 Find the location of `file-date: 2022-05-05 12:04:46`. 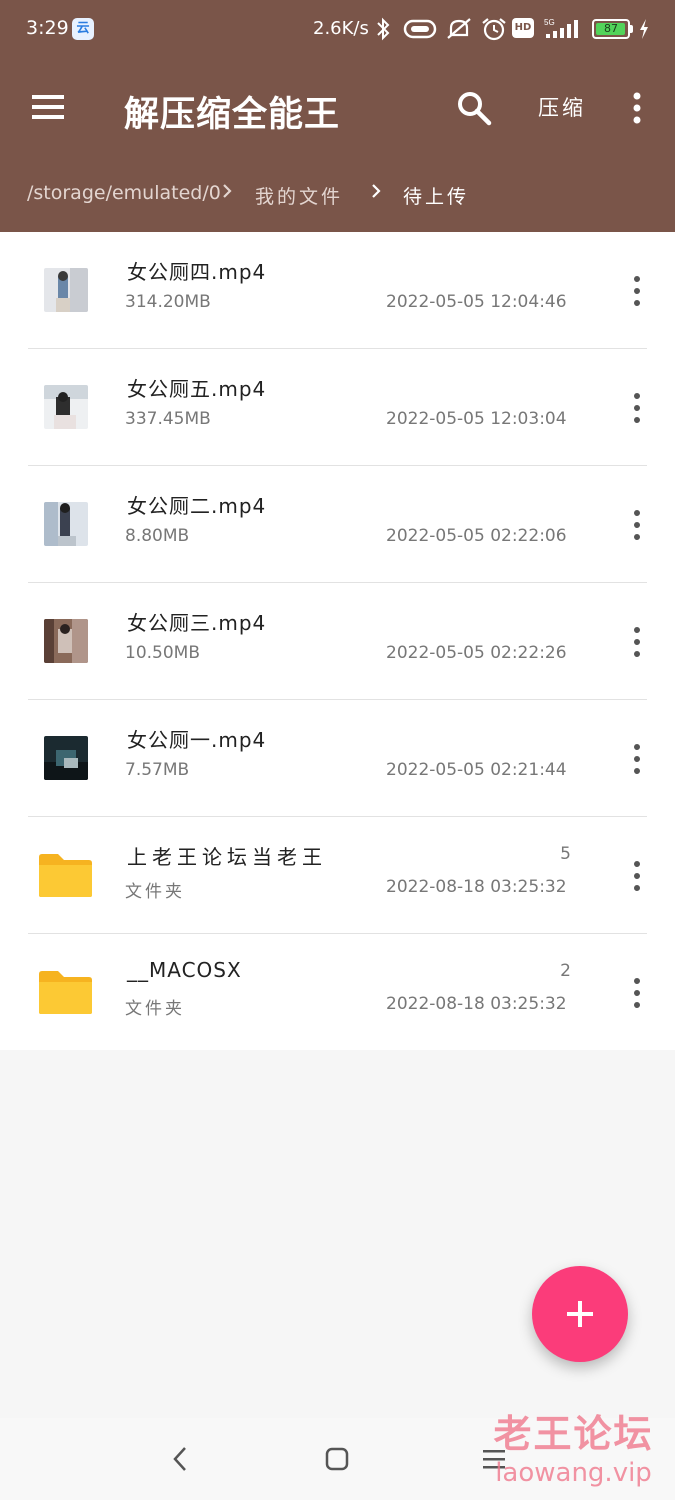

file-date: 2022-05-05 12:04:46 is located at coordinates (476, 302).